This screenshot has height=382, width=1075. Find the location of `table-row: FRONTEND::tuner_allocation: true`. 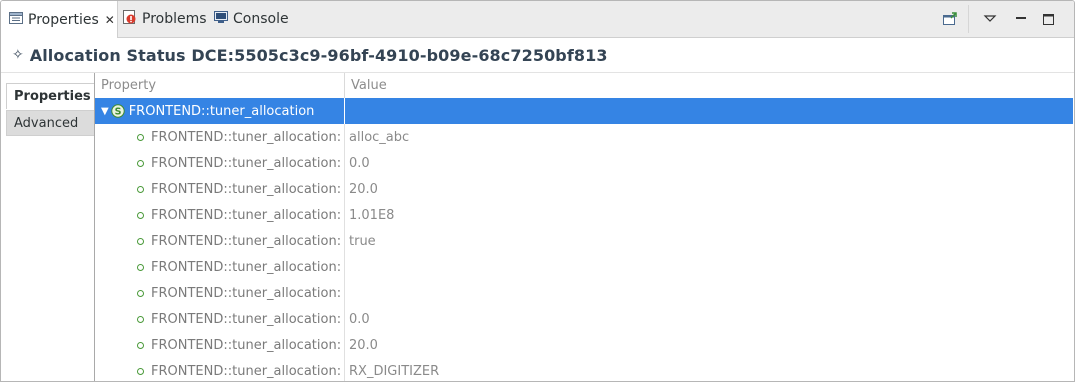

table-row: FRONTEND::tuner_allocation: true is located at coordinates (584, 241).